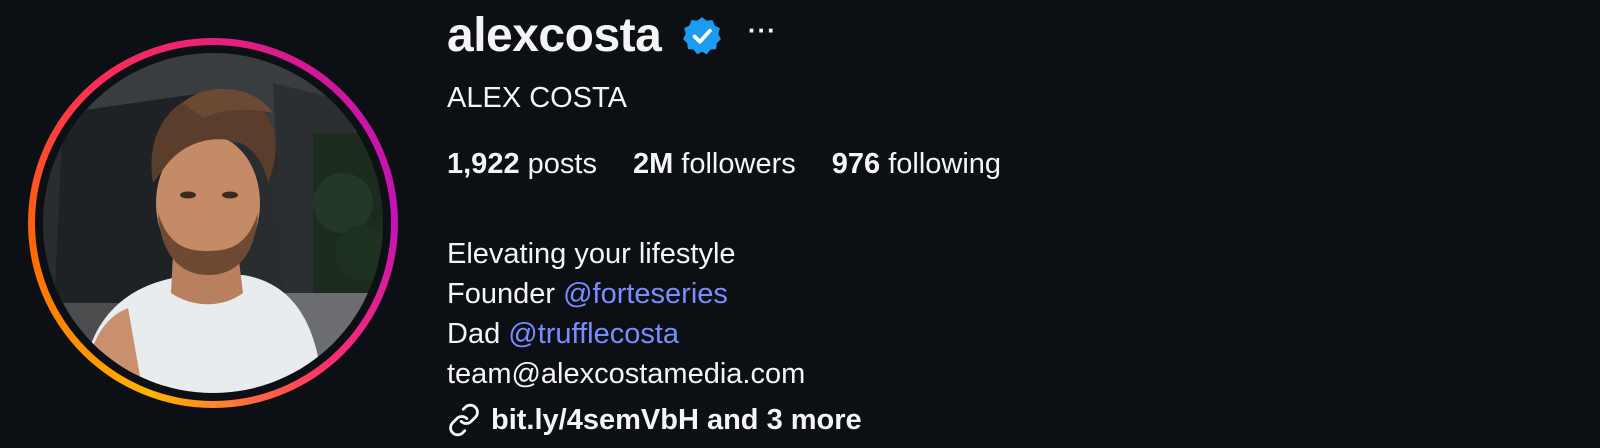 The image size is (1600, 448). I want to click on following-count: 976 following, so click(916, 164).